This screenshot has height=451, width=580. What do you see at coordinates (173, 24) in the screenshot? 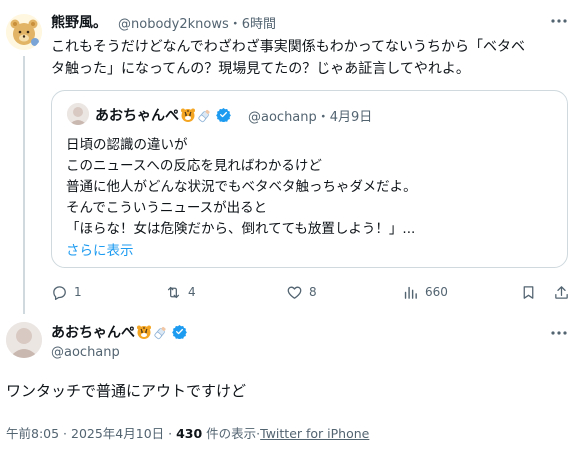
I see `handle: @nobody2knows` at bounding box center [173, 24].